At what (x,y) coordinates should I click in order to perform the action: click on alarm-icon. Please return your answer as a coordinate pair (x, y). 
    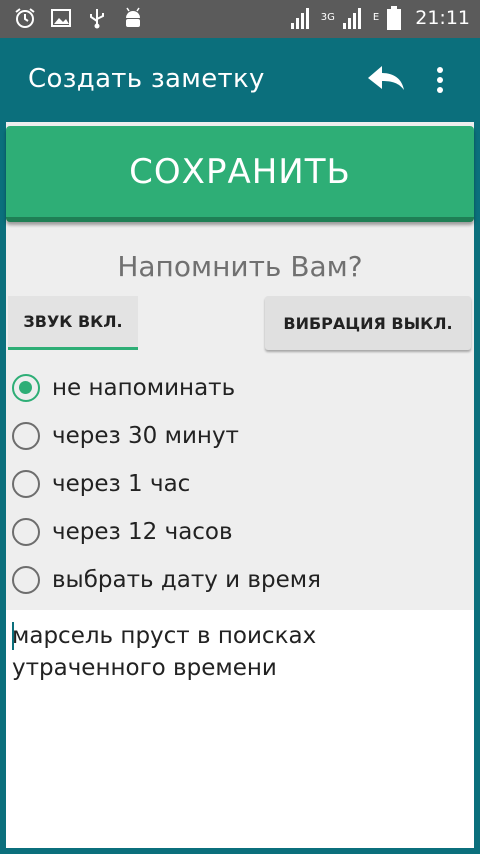
    Looking at the image, I should click on (25, 18).